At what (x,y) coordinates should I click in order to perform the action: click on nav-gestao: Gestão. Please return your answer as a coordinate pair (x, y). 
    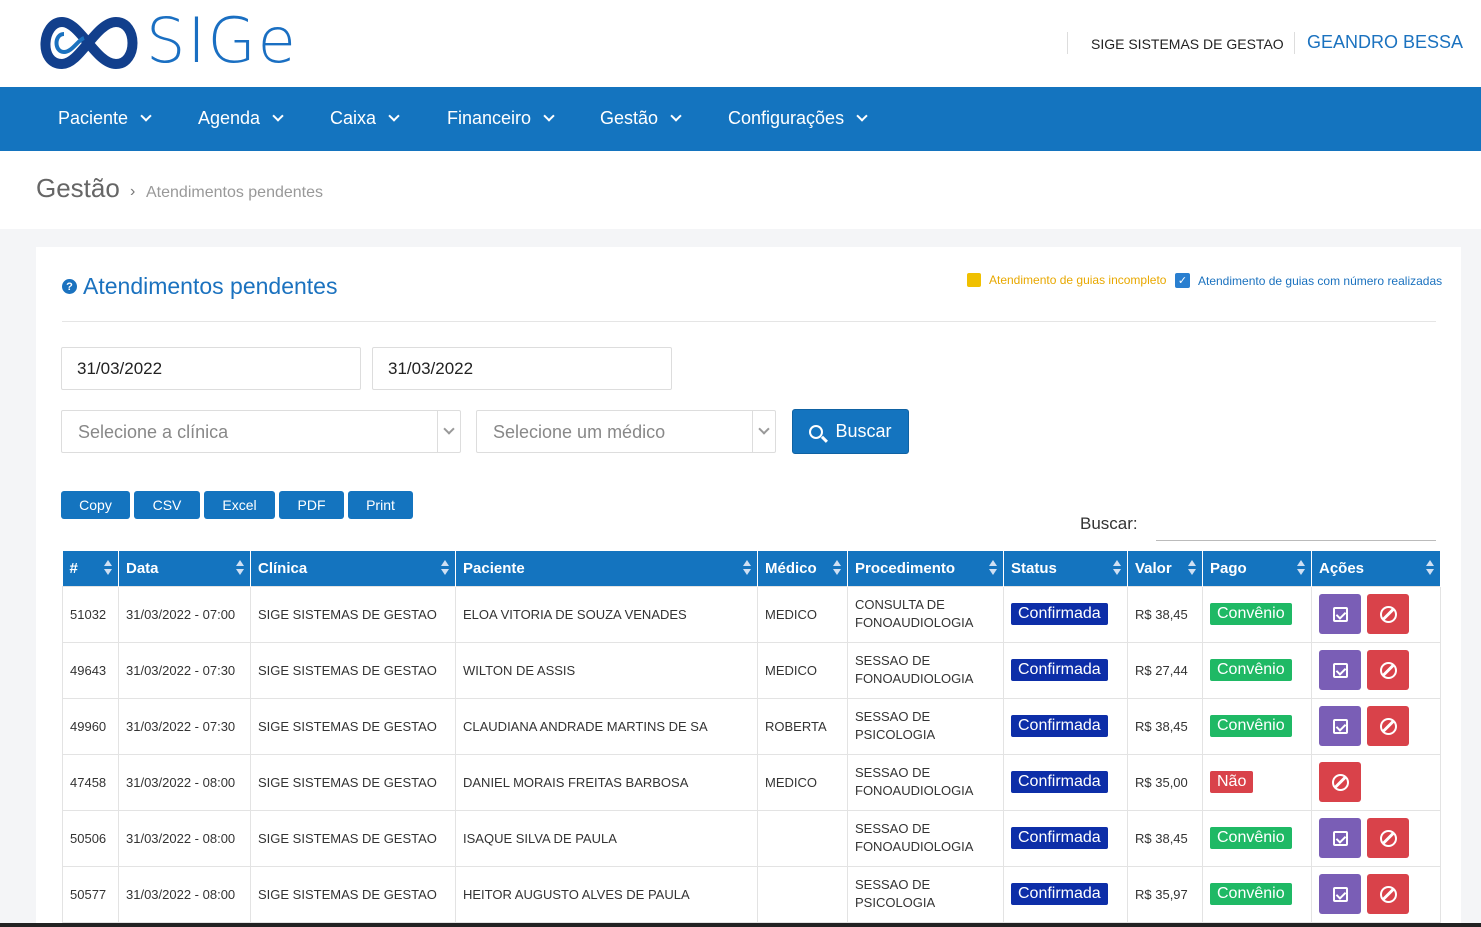
    Looking at the image, I should click on (641, 118).